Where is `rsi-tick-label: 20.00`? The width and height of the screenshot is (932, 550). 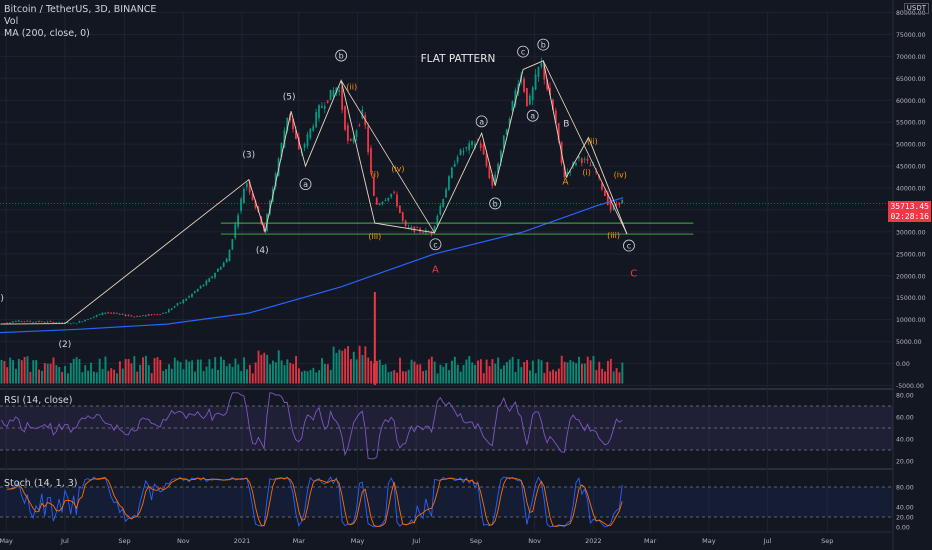 rsi-tick-label: 20.00 is located at coordinates (905, 462).